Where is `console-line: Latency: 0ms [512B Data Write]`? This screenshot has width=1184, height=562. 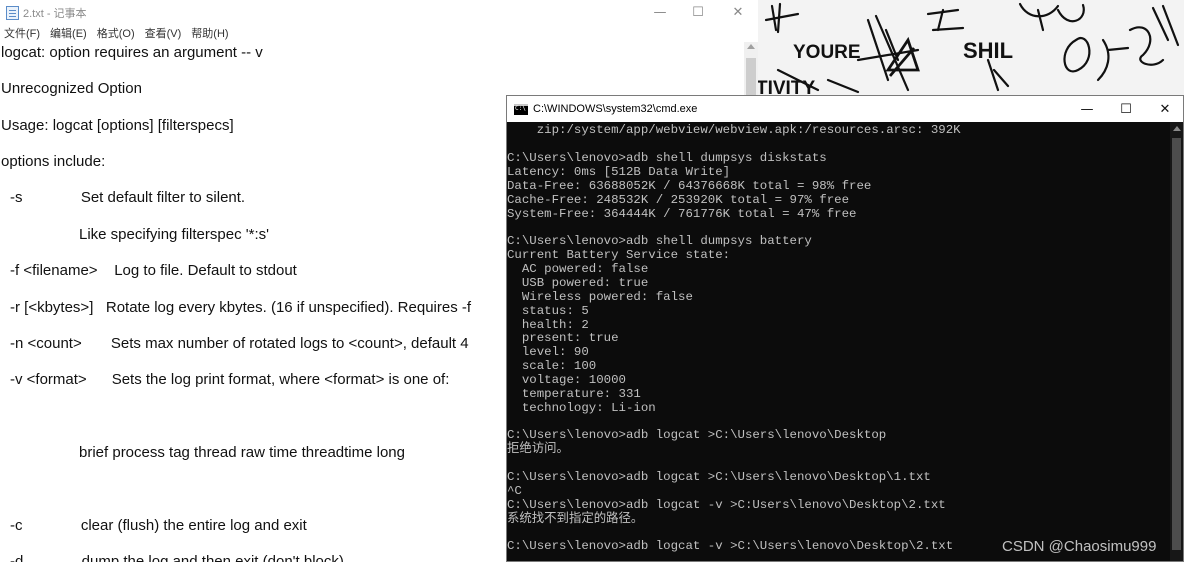 console-line: Latency: 0ms [512B Data Write] is located at coordinates (619, 172).